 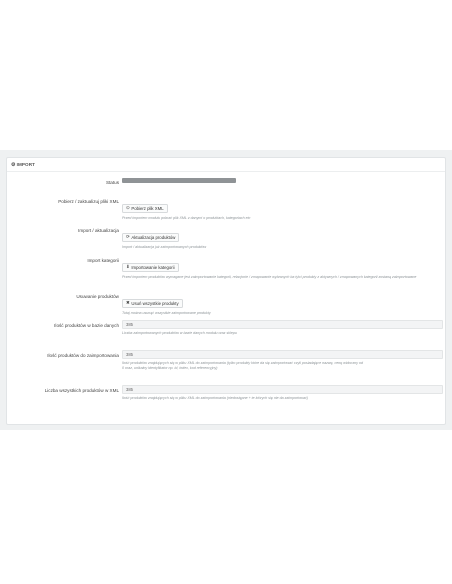 I want to click on download-xml-button: ⊙ Pobierz plik XML, so click(x=145, y=208).